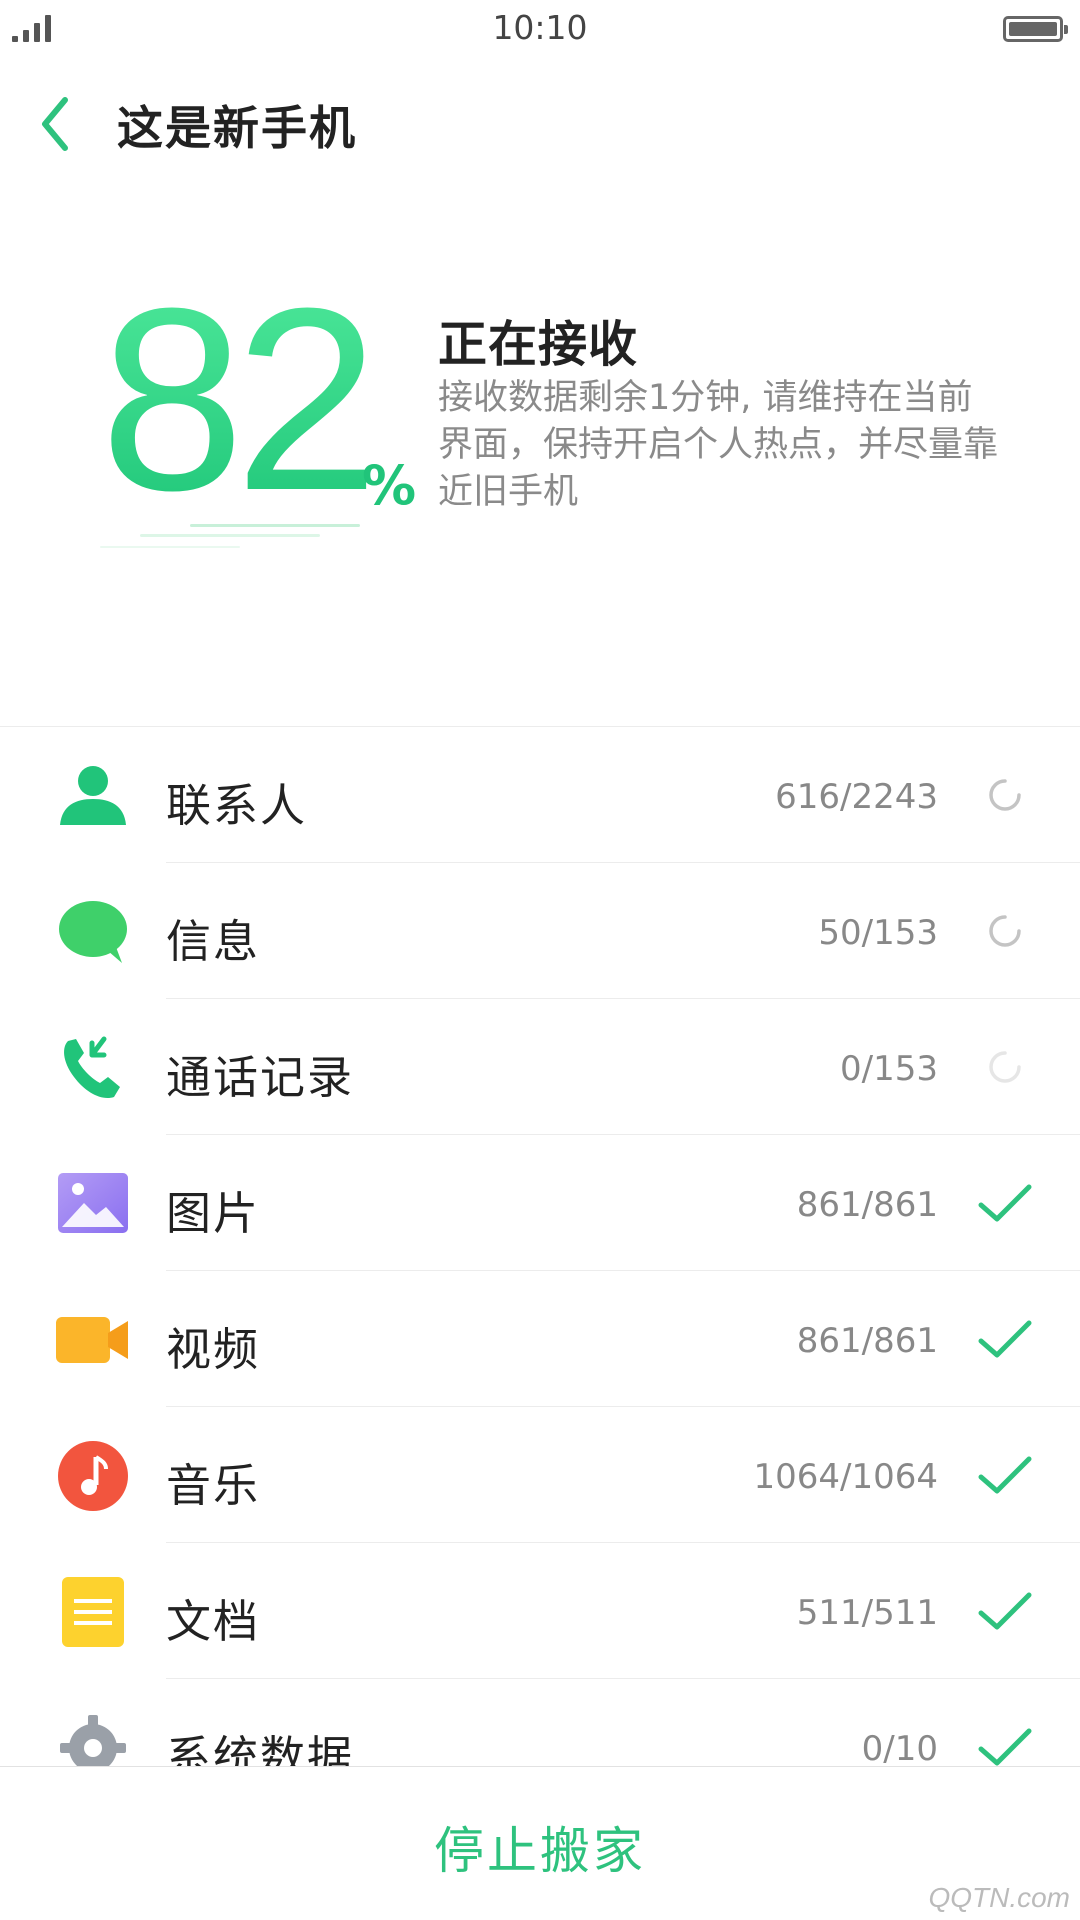  Describe the element at coordinates (213, 1349) in the screenshot. I see `item-label: 视频` at that location.